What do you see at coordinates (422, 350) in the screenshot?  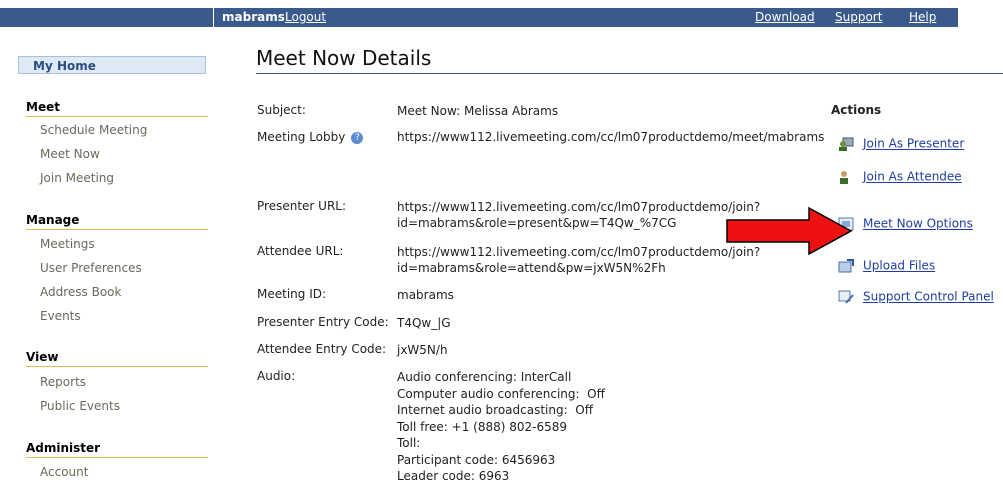 I see `attendee-entry-code-value: jxW5N/h` at bounding box center [422, 350].